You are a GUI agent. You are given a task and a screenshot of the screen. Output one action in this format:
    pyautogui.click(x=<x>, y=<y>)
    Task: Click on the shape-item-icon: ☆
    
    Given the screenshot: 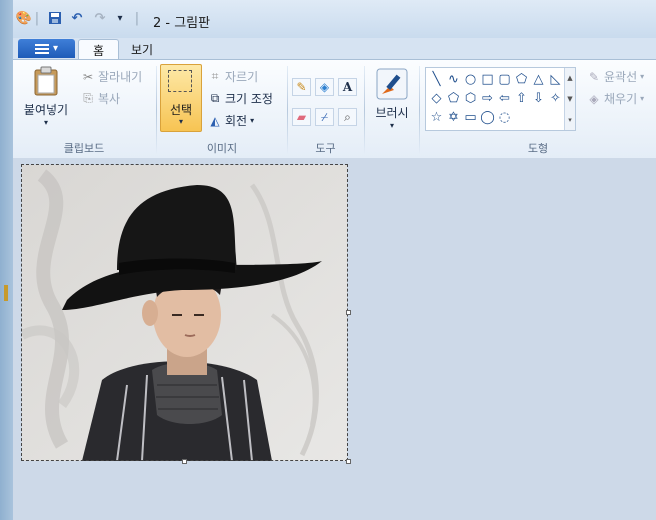 What is the action you would take?
    pyautogui.click(x=436, y=117)
    